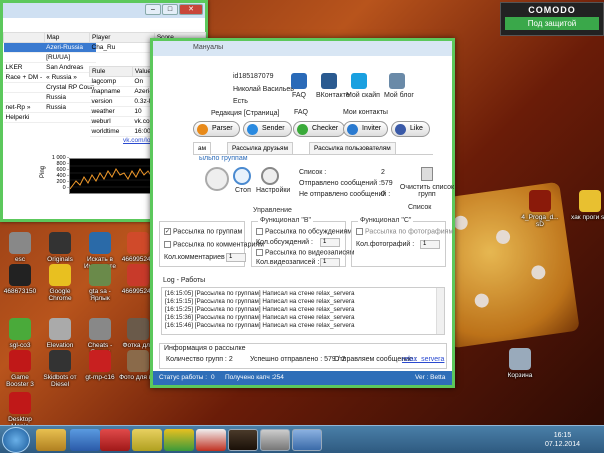 The height and width of the screenshot is (453, 604). I want to click on server-row: LKER San Andreas, so click(50, 67).